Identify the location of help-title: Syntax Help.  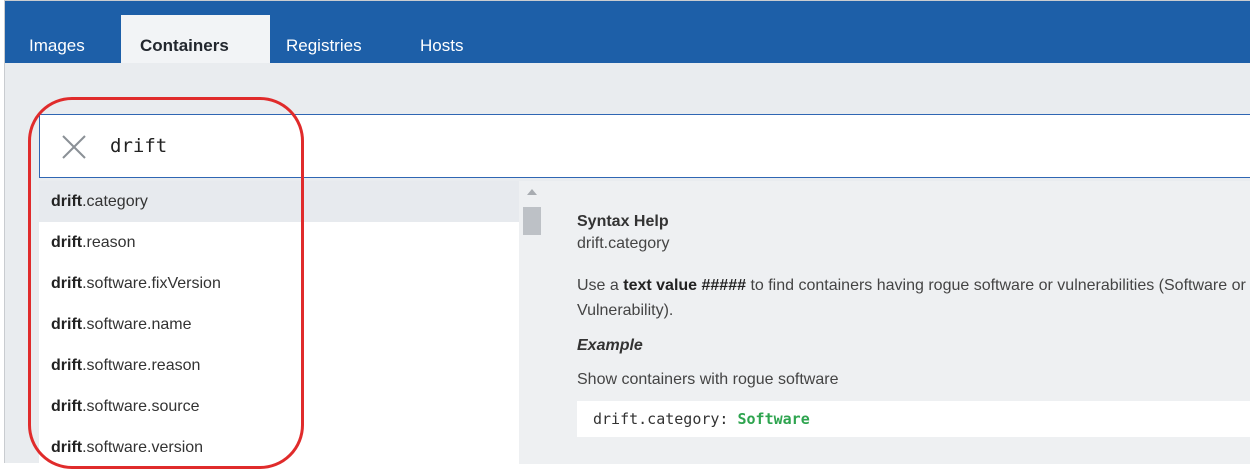
(623, 221).